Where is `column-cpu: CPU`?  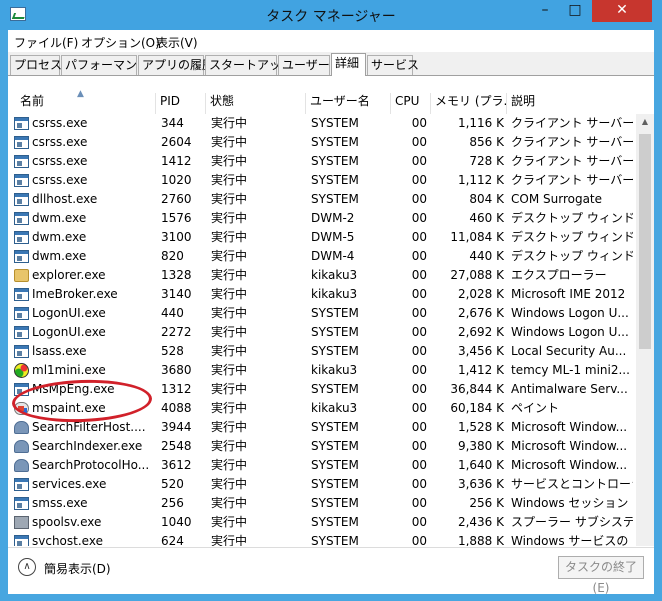
column-cpu: CPU is located at coordinates (411, 103).